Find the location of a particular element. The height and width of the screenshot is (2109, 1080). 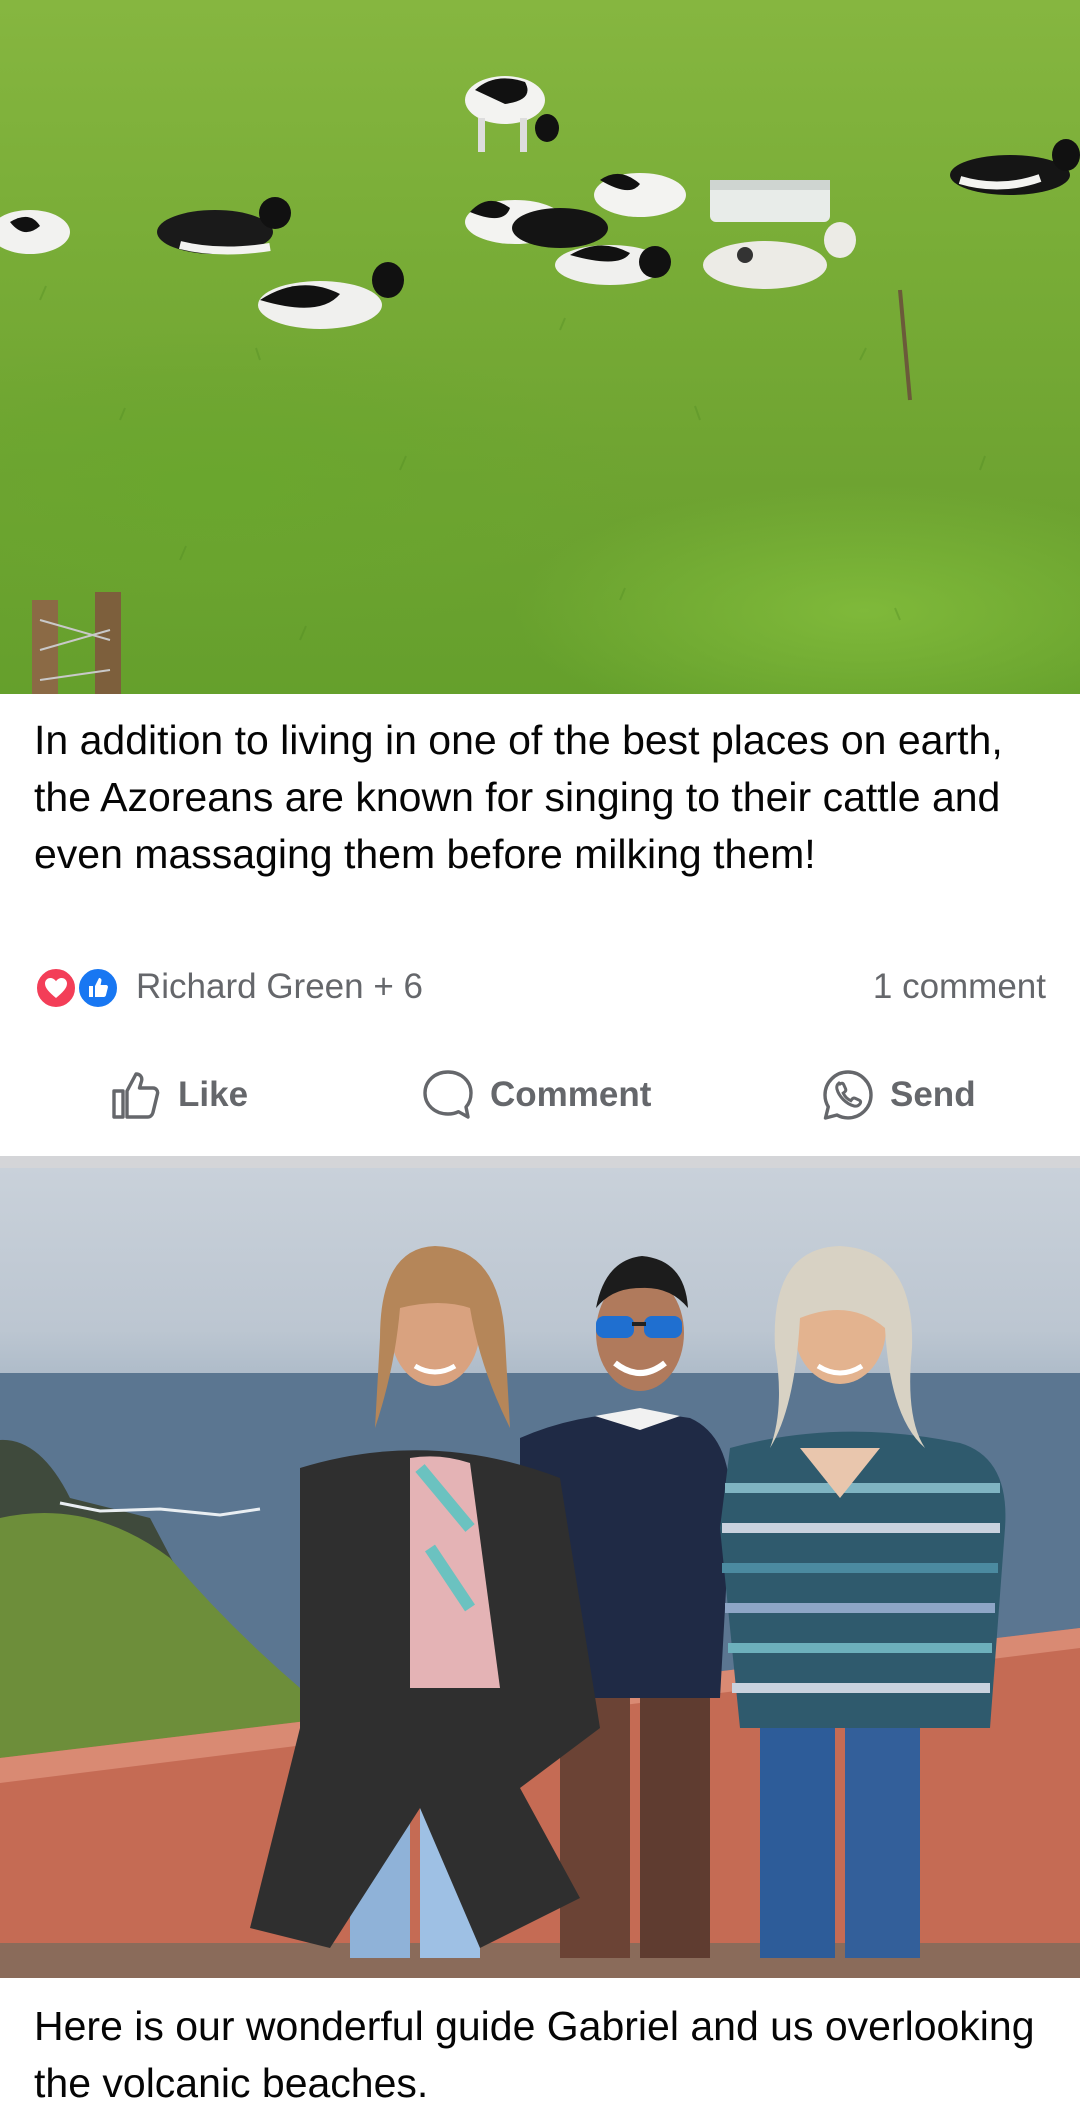

comment-label: Comment is located at coordinates (571, 1094).